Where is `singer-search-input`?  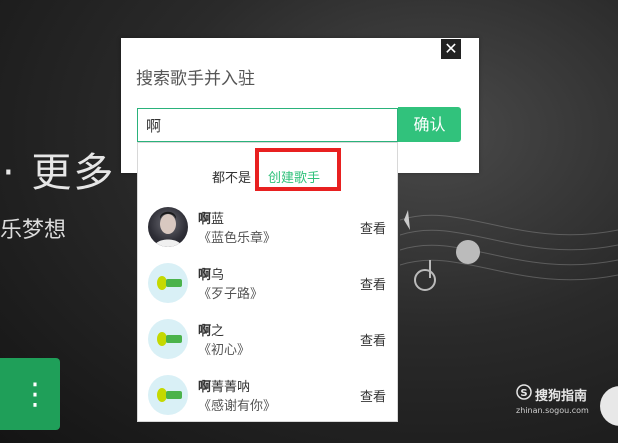
singer-search-input is located at coordinates (267, 125).